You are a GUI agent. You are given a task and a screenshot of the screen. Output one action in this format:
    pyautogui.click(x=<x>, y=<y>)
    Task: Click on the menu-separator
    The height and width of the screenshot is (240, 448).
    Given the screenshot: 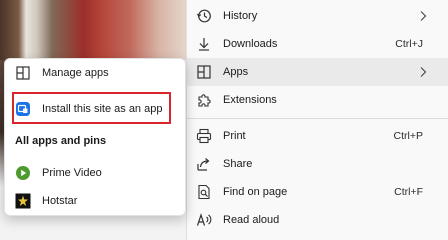 What is the action you would take?
    pyautogui.click(x=317, y=118)
    